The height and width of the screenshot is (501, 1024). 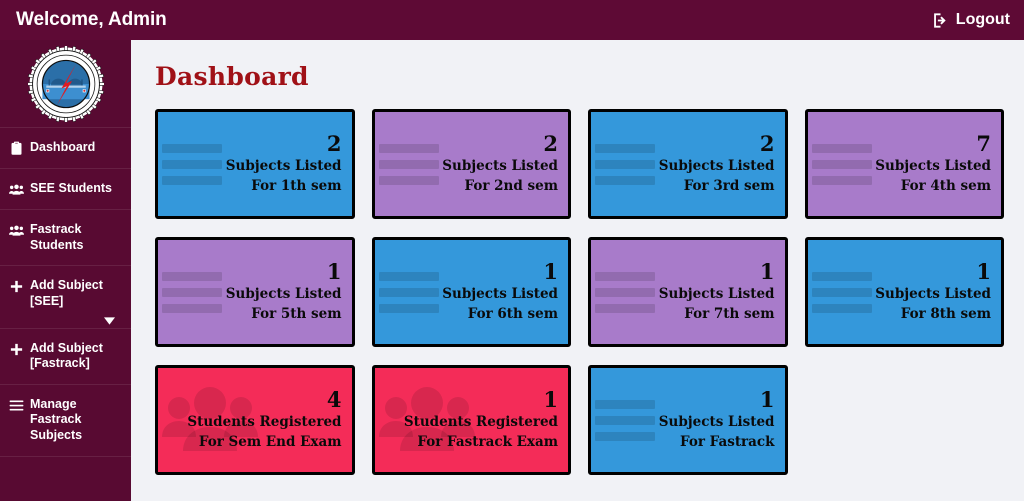 I want to click on stat-card-body: 7 Subjects Listed For 4th sem, so click(x=938, y=163).